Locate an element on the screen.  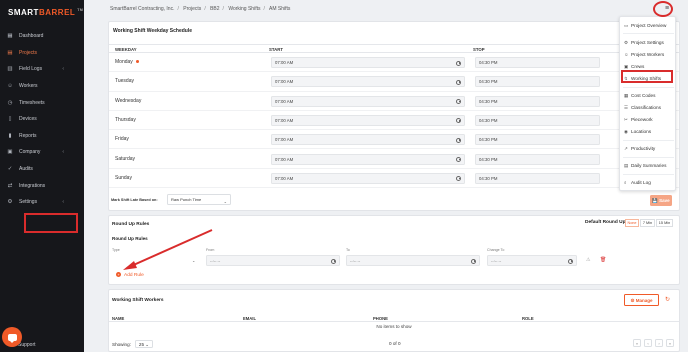
result-count: 0 of 0 is located at coordinates (395, 343).